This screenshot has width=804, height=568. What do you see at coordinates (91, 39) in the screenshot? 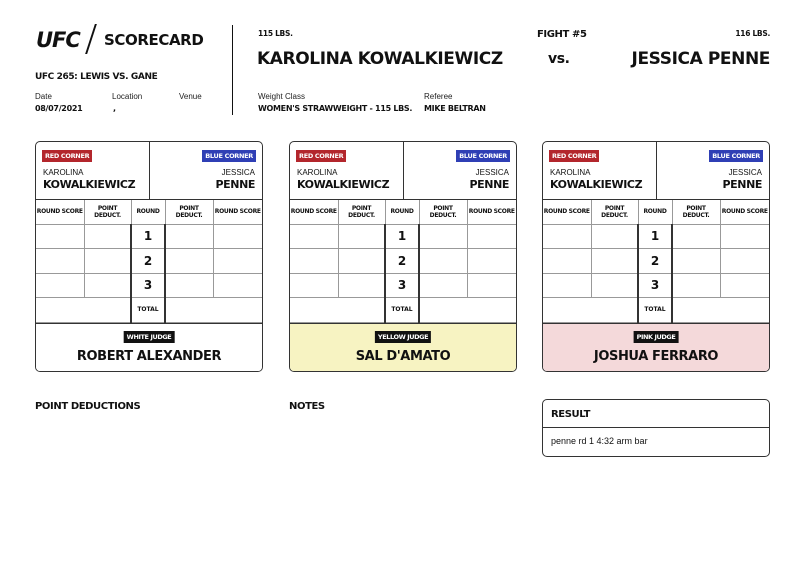
I see `logo-divider` at bounding box center [91, 39].